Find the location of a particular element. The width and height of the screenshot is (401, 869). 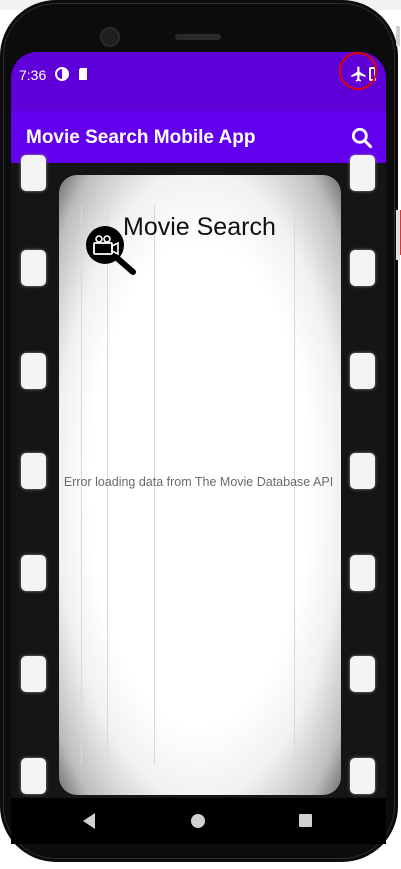

earpiece-speaker is located at coordinates (198, 37).